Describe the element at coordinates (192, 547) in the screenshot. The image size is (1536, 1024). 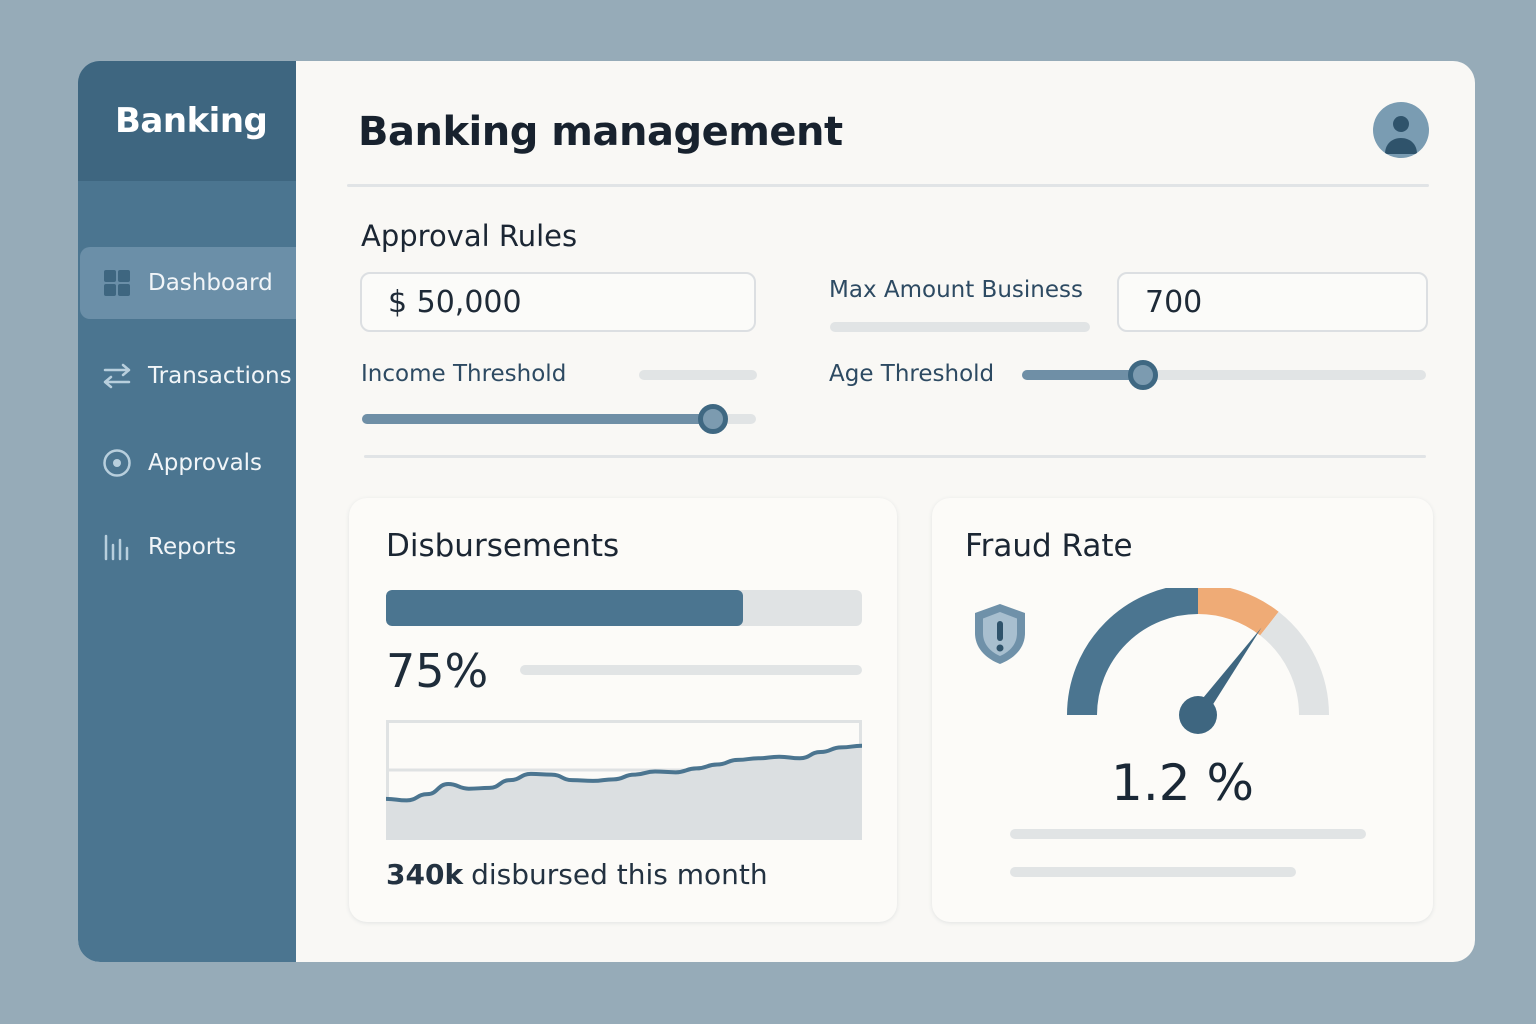
I see `sidebar-item-label: Reports` at that location.